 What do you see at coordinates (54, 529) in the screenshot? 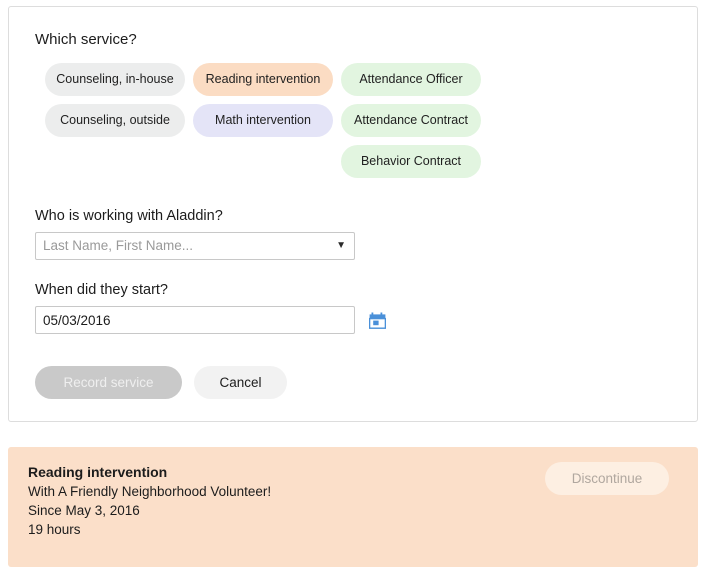
I see `active-service-duration: 19 hours` at bounding box center [54, 529].